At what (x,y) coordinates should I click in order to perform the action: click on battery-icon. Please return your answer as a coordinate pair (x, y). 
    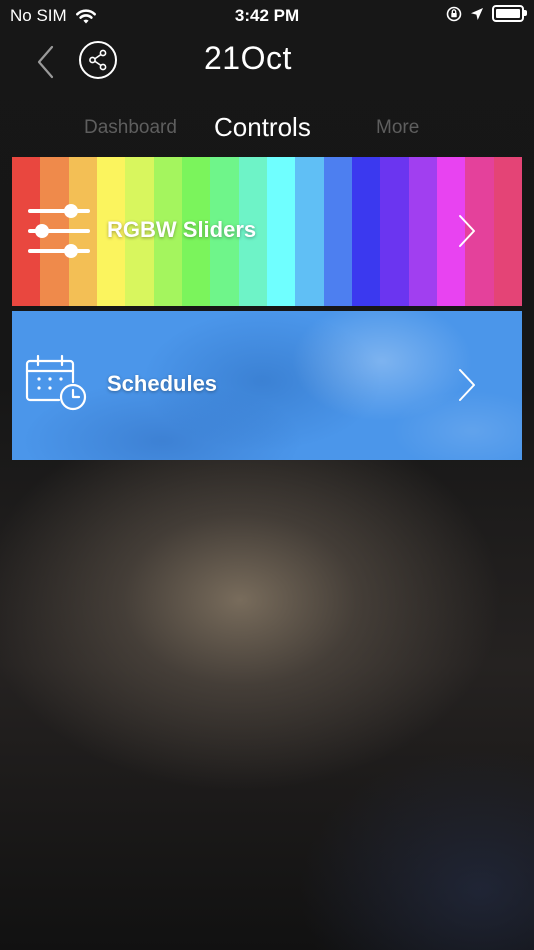
    Looking at the image, I should click on (509, 13).